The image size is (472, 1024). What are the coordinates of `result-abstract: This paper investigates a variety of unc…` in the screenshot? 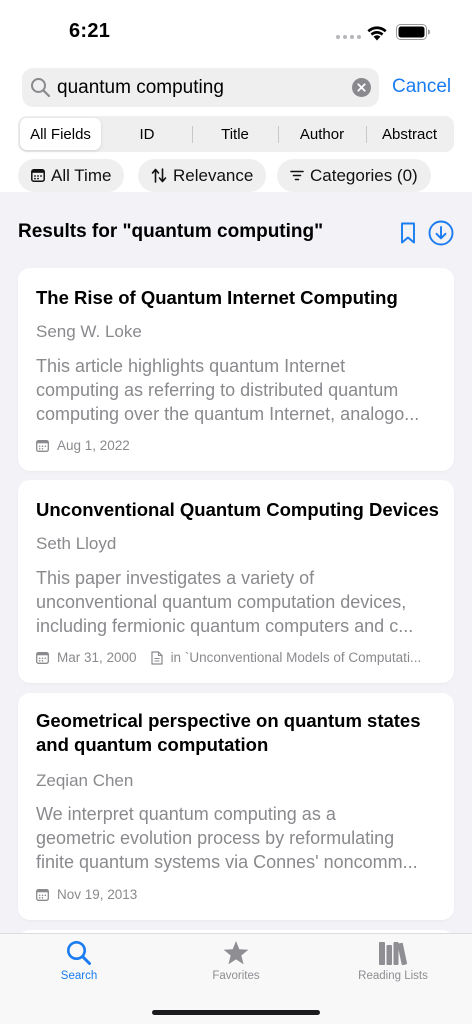 It's located at (238, 602).